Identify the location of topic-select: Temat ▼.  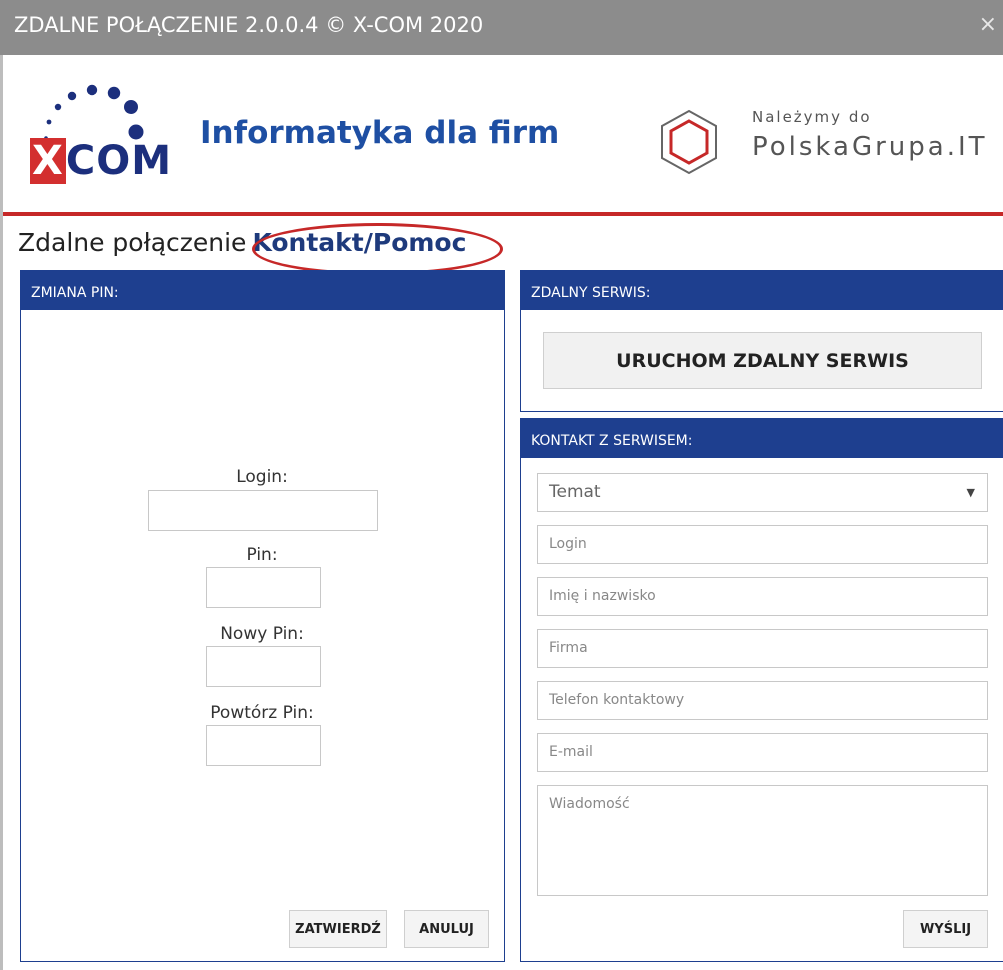
(762, 492).